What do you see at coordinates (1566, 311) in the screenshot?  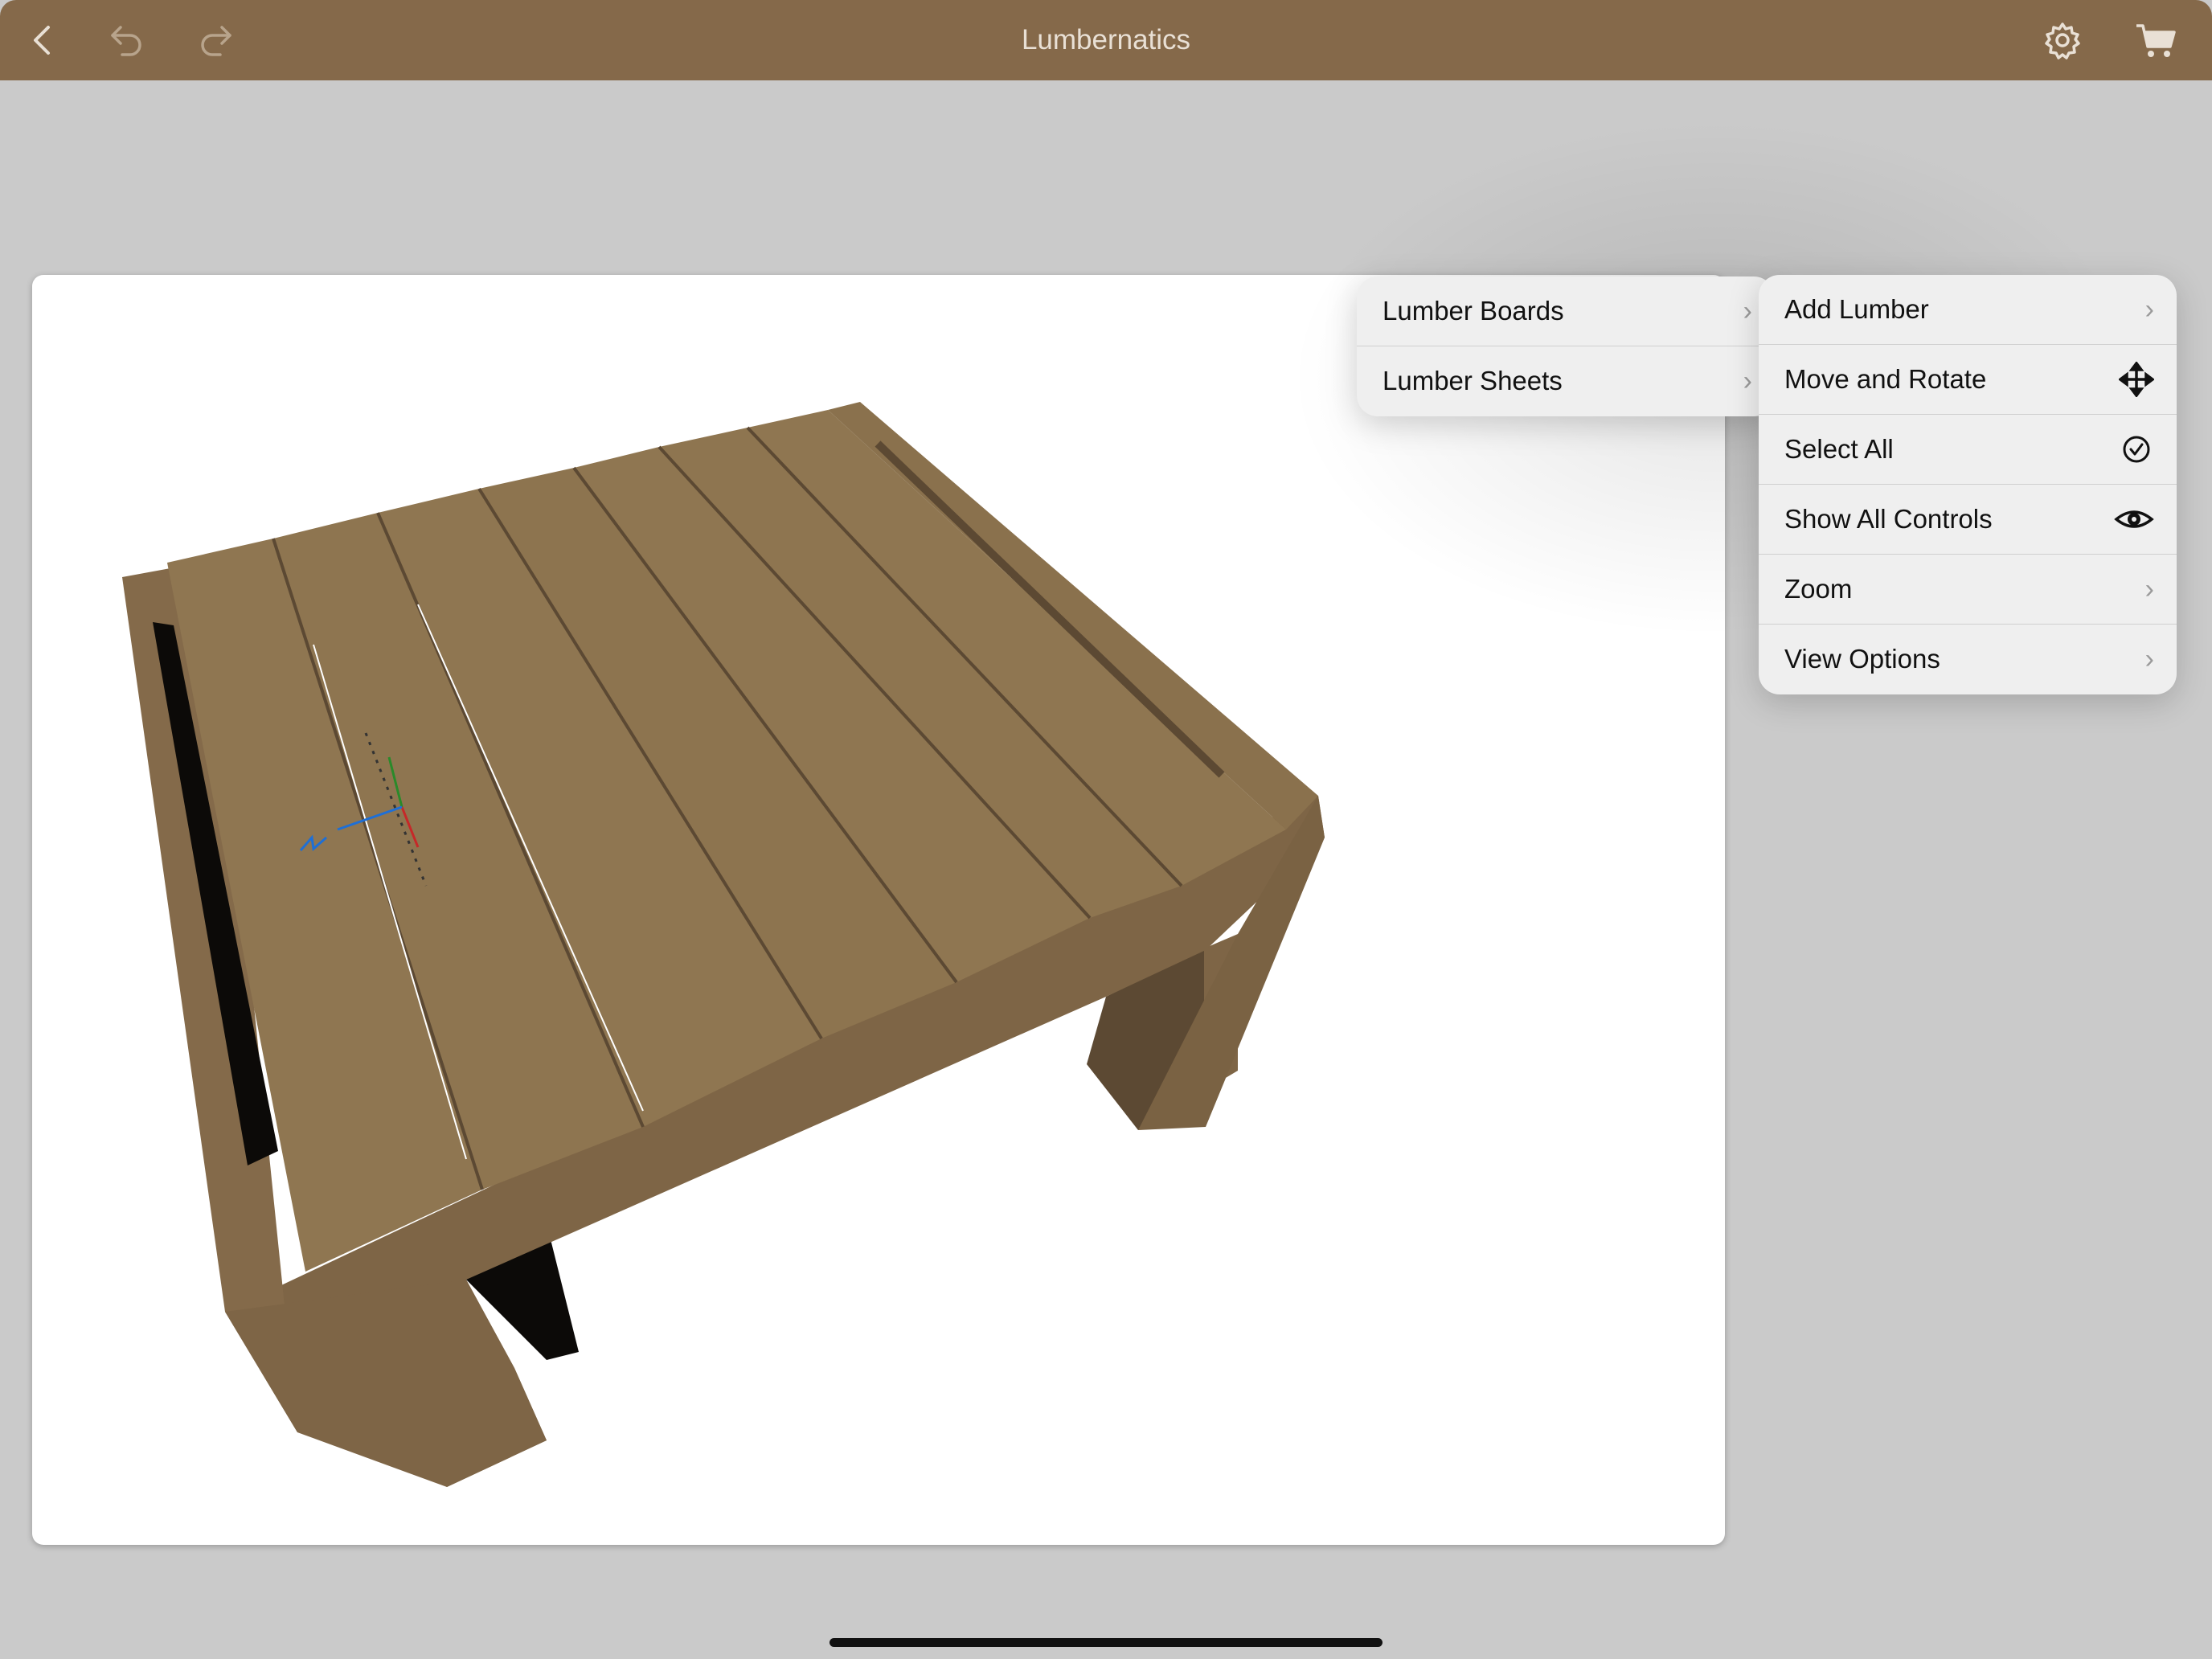 I see `submenu-item-lumber-boards: Lumber Boards ›` at bounding box center [1566, 311].